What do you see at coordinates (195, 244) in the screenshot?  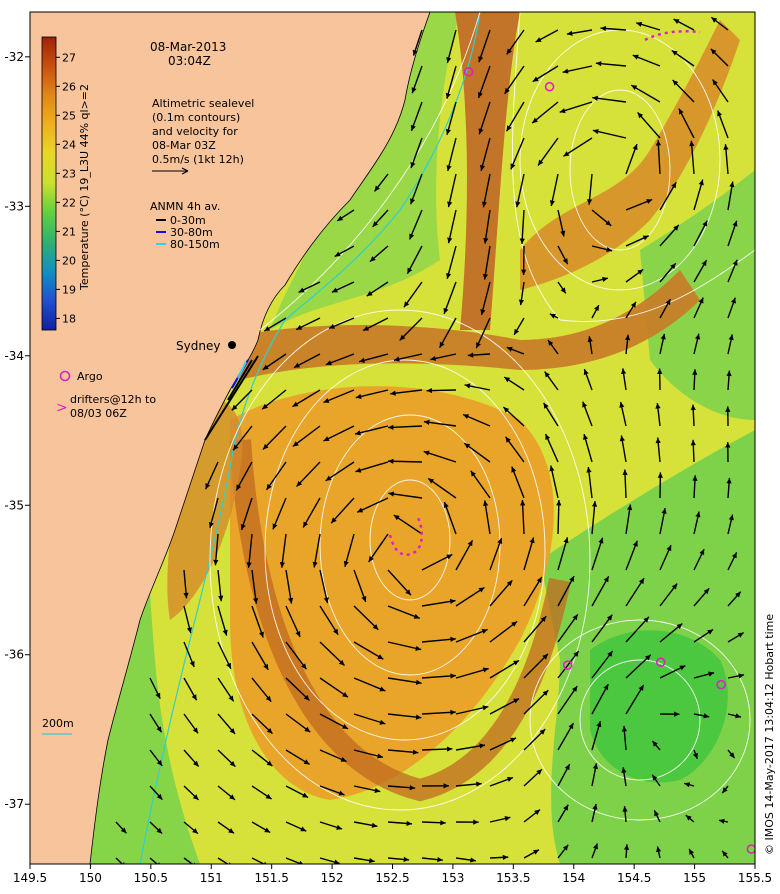 I see `anmn-label: 80-150m` at bounding box center [195, 244].